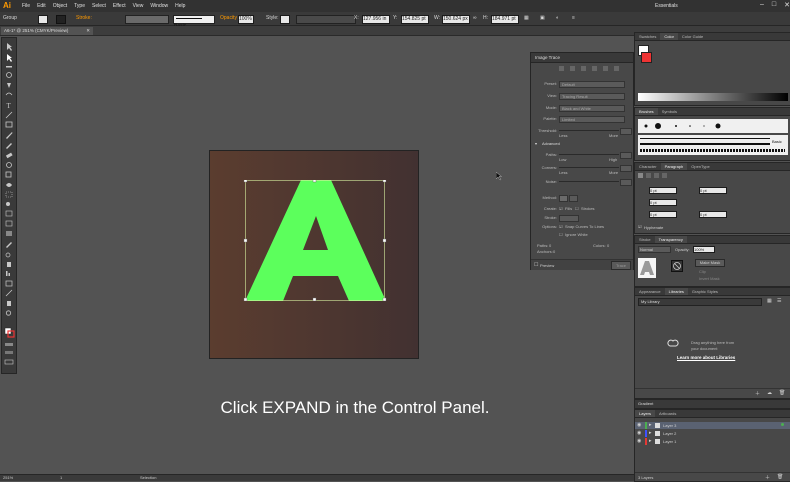  Describe the element at coordinates (536, 265) in the screenshot. I see `preview-checkbox: ☐` at that location.